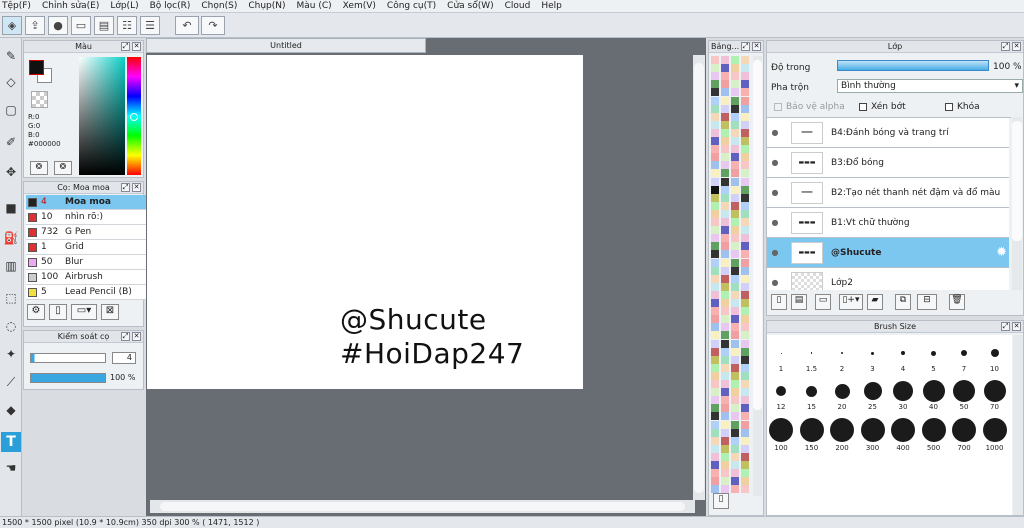 The height and width of the screenshot is (528, 1024). What do you see at coordinates (551, 6) in the screenshot?
I see `menu-help: Help` at bounding box center [551, 6].